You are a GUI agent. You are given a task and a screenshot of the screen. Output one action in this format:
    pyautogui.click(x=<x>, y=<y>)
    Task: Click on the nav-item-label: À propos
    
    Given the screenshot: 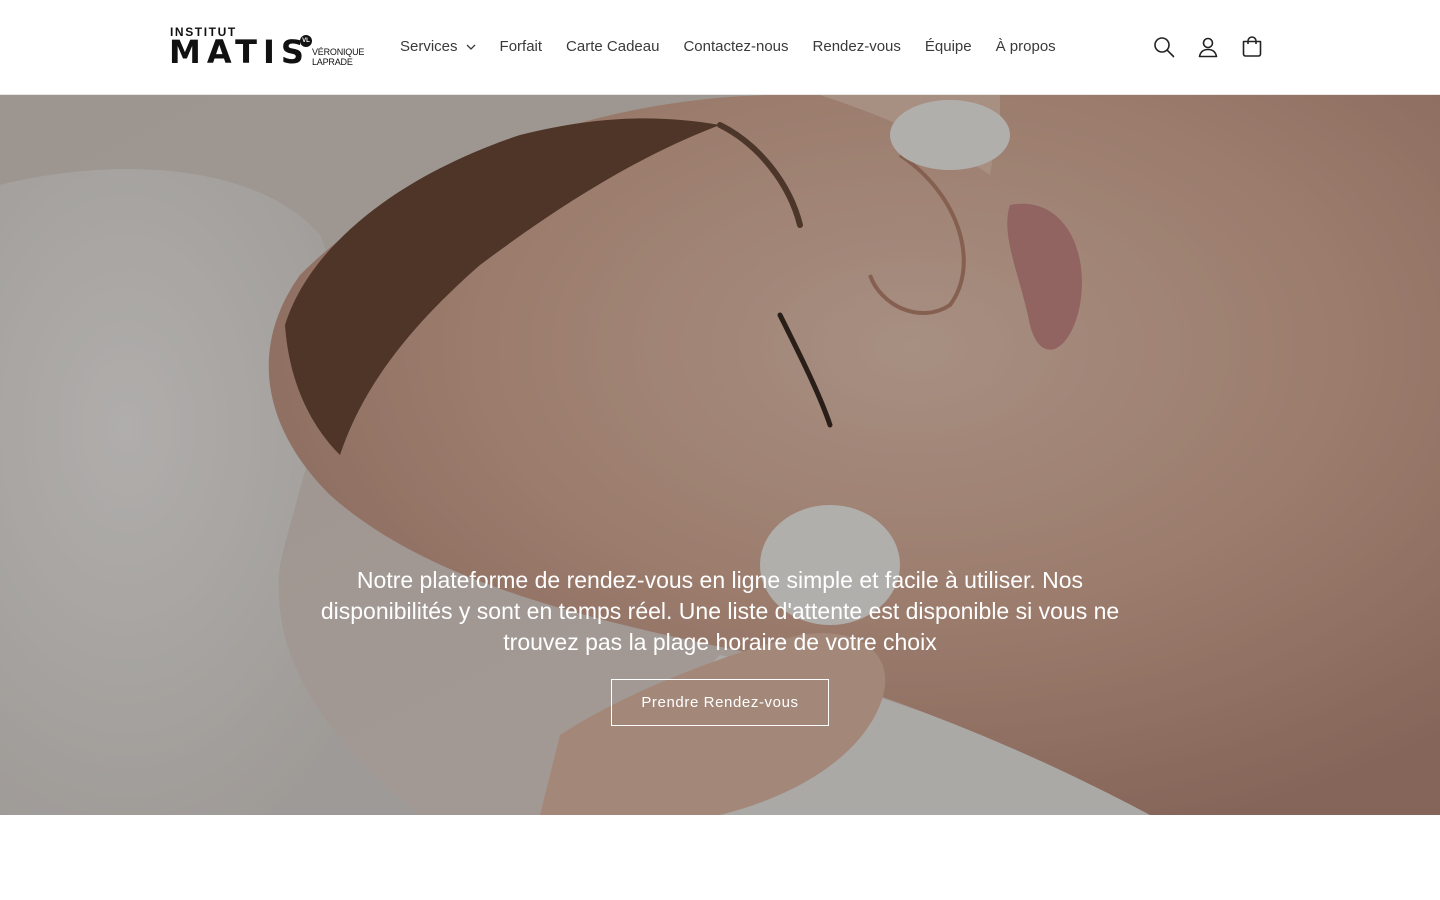 What is the action you would take?
    pyautogui.click(x=1025, y=46)
    